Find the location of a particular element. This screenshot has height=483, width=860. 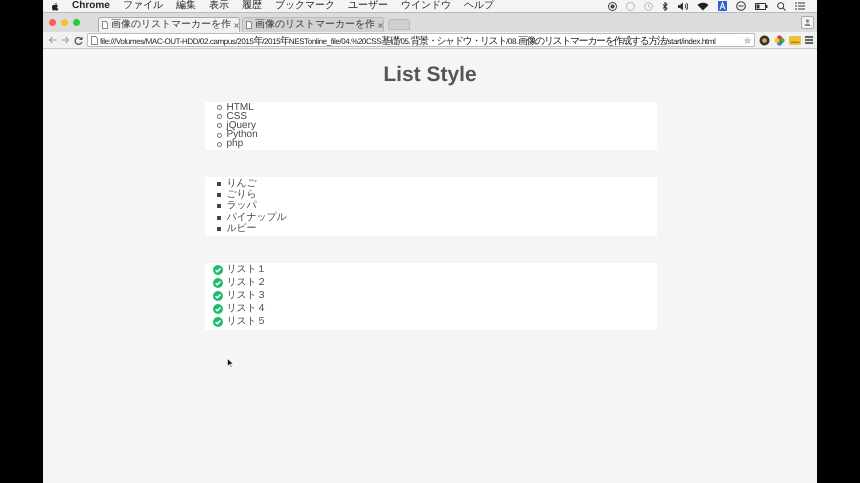

reload-icon is located at coordinates (78, 40).